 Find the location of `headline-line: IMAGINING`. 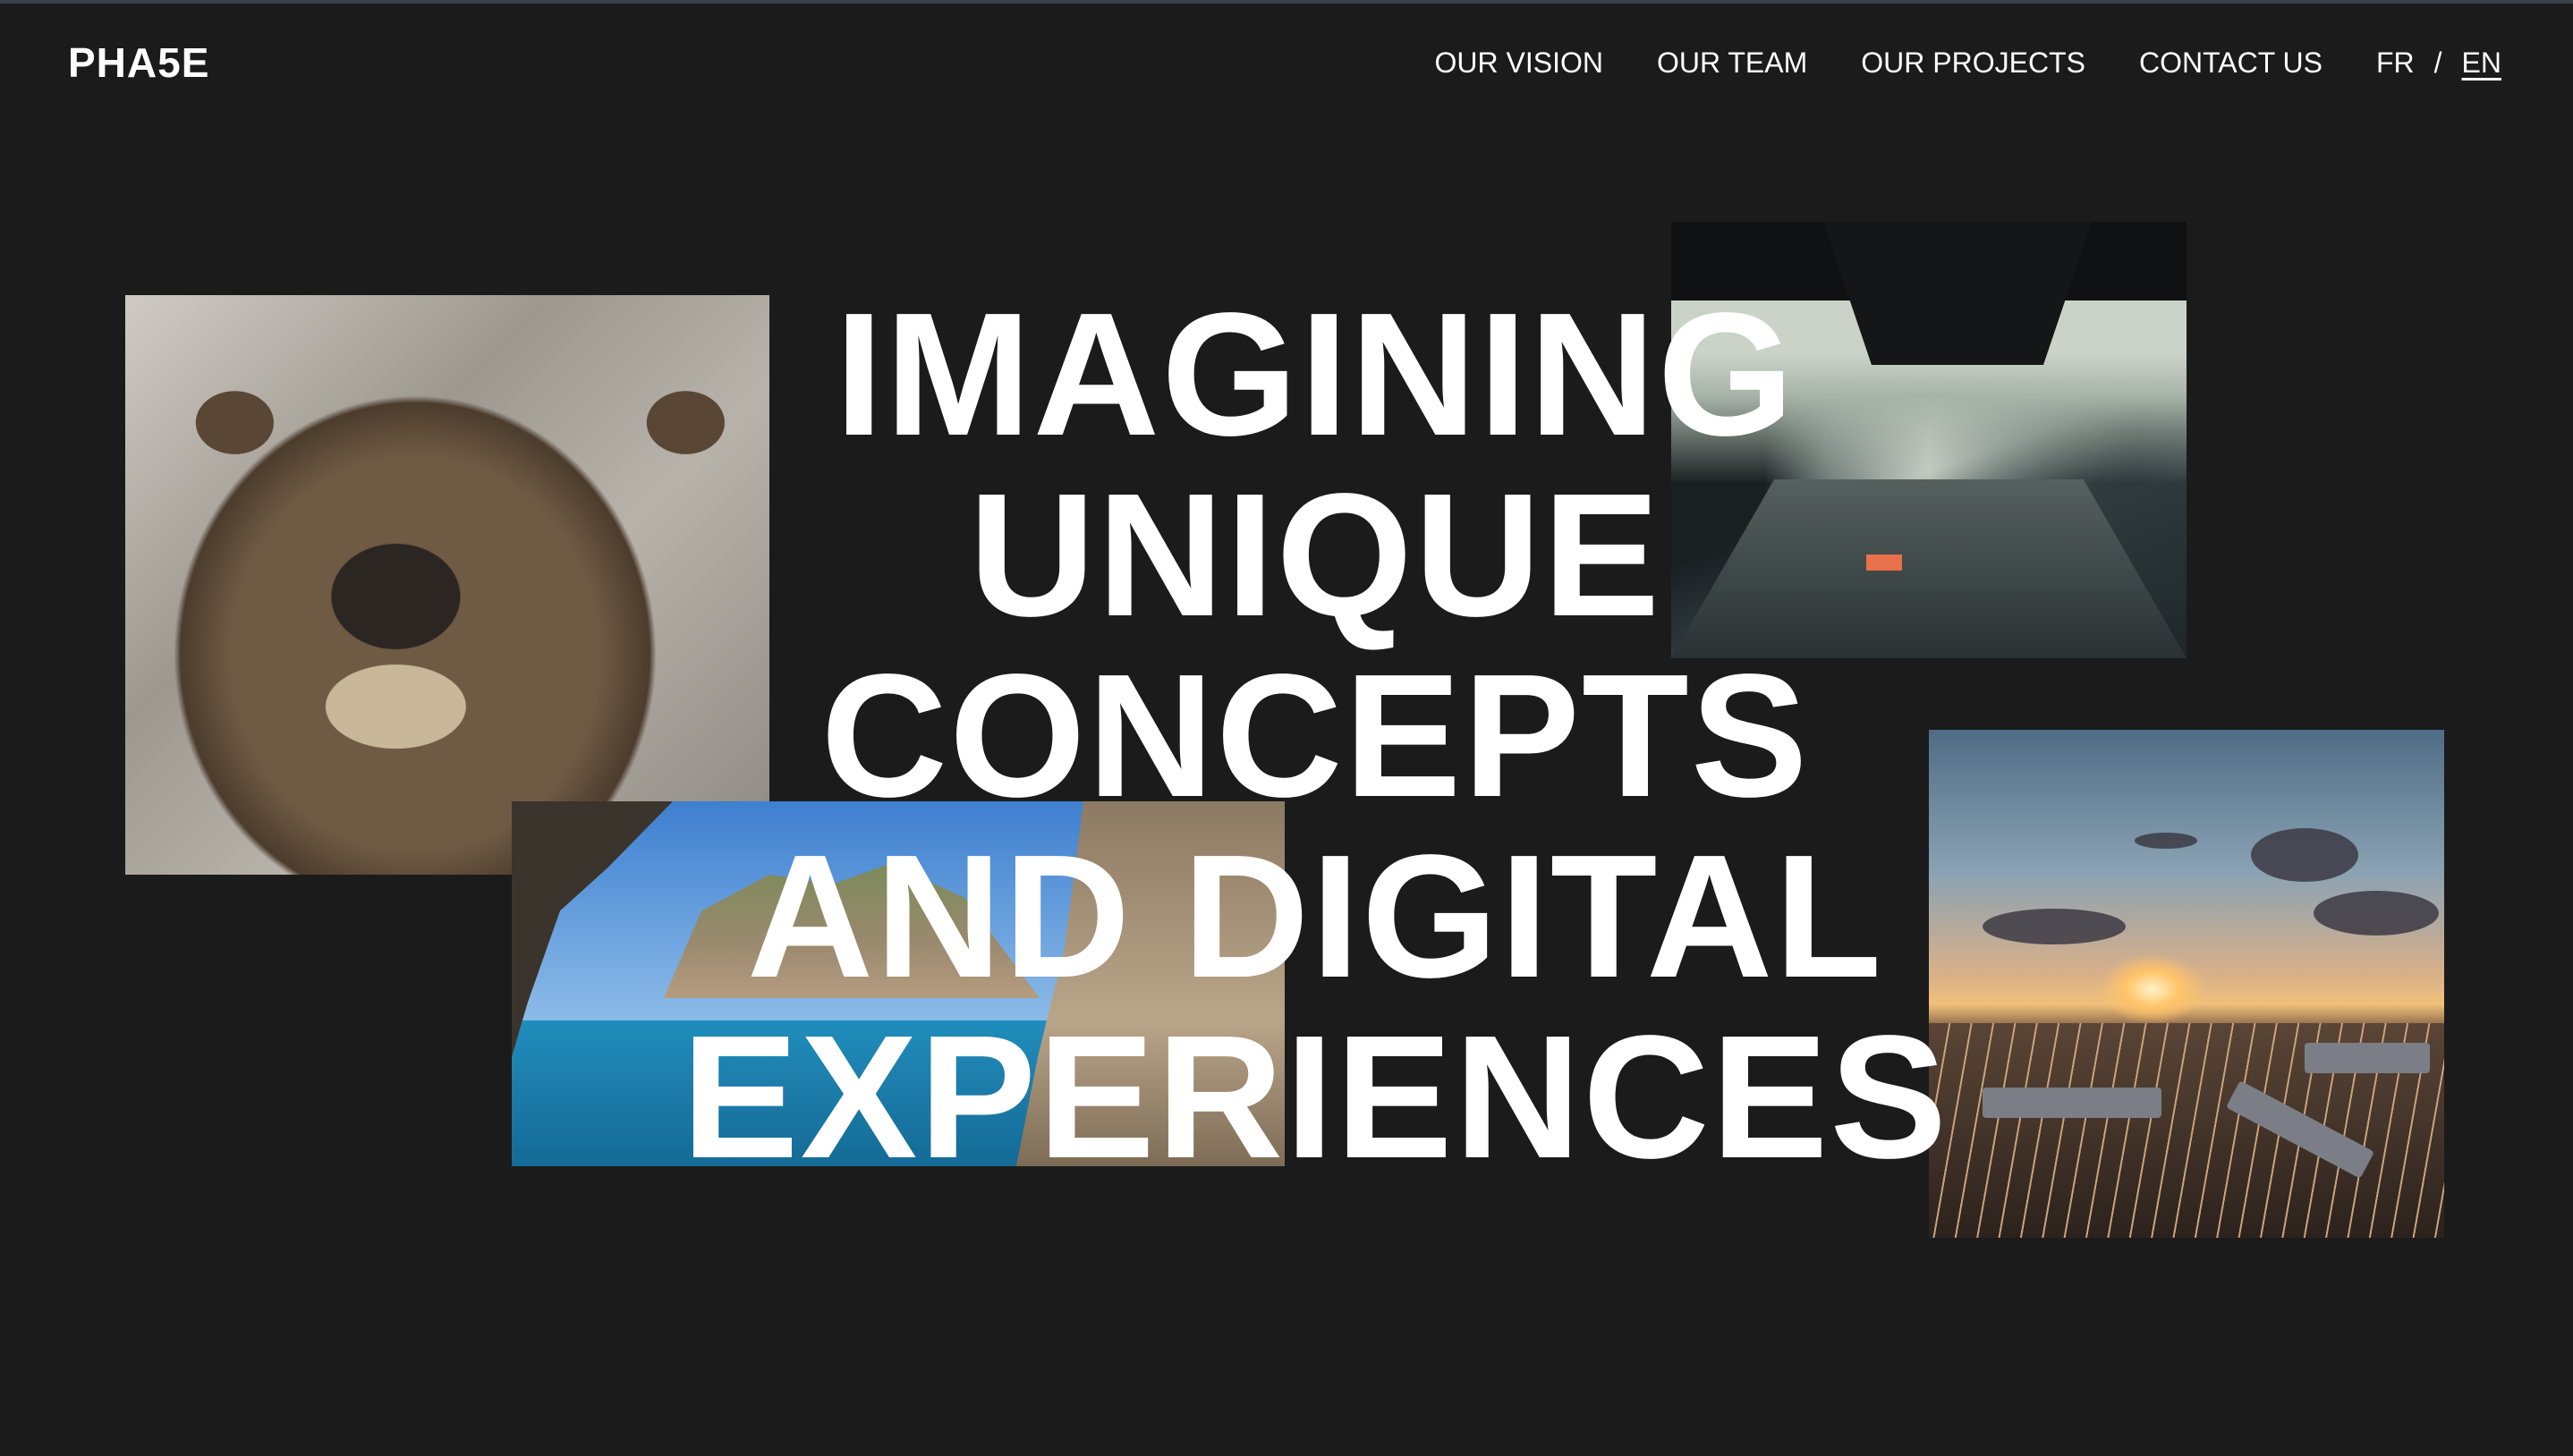

headline-line: IMAGINING is located at coordinates (1315, 374).